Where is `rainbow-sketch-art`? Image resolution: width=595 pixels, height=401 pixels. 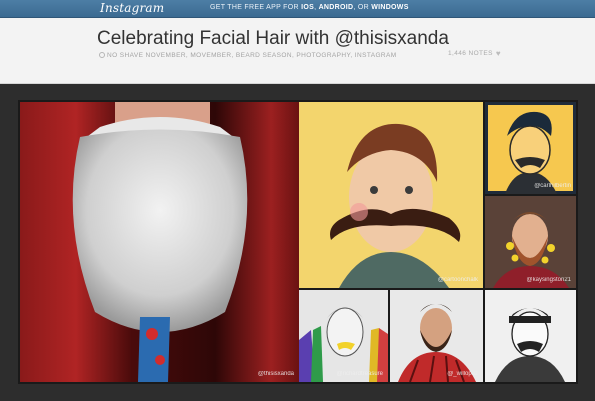
rainbow-sketch-art is located at coordinates (343, 336).